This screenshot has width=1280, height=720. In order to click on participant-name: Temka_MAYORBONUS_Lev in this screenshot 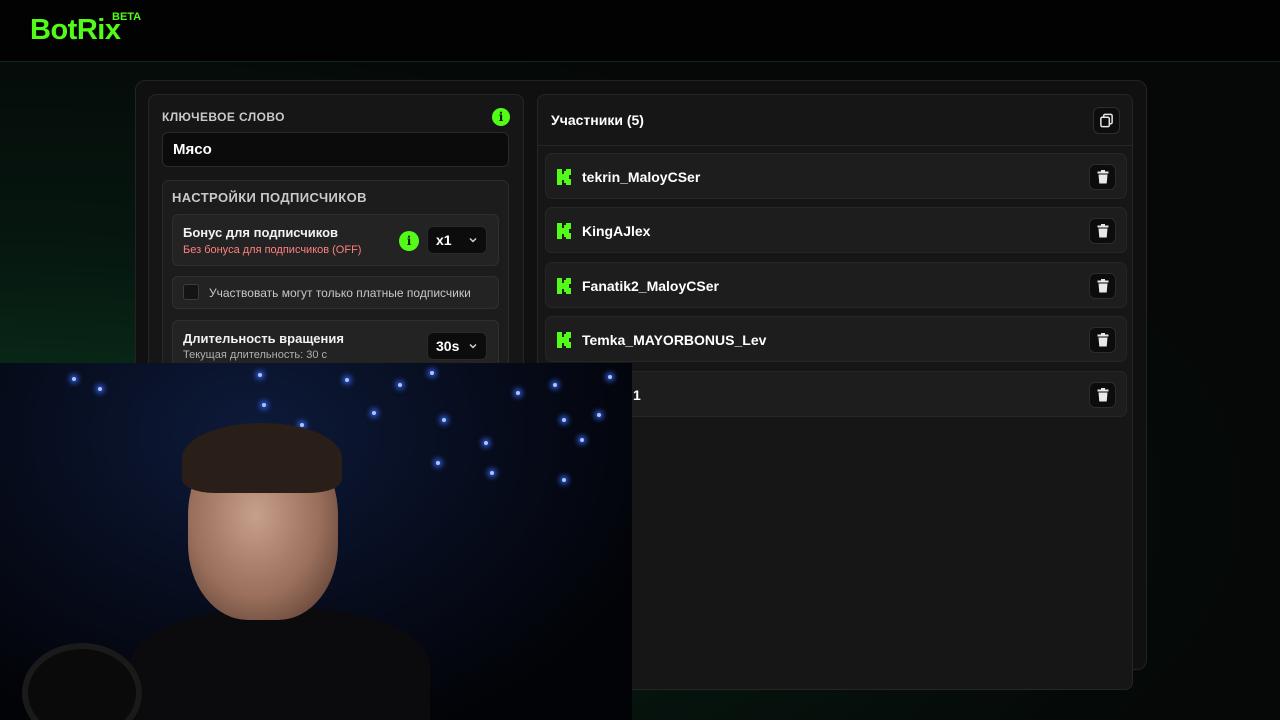, I will do `click(674, 340)`.